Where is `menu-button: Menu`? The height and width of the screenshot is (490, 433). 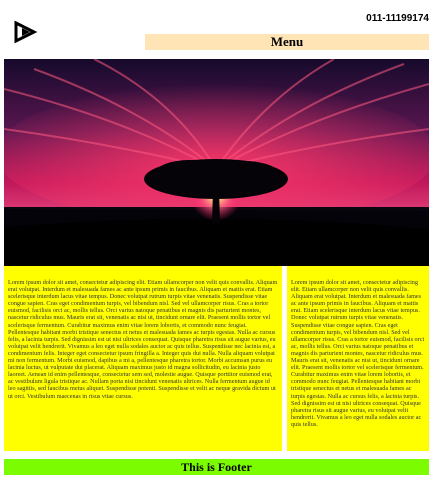 menu-button: Menu is located at coordinates (287, 42).